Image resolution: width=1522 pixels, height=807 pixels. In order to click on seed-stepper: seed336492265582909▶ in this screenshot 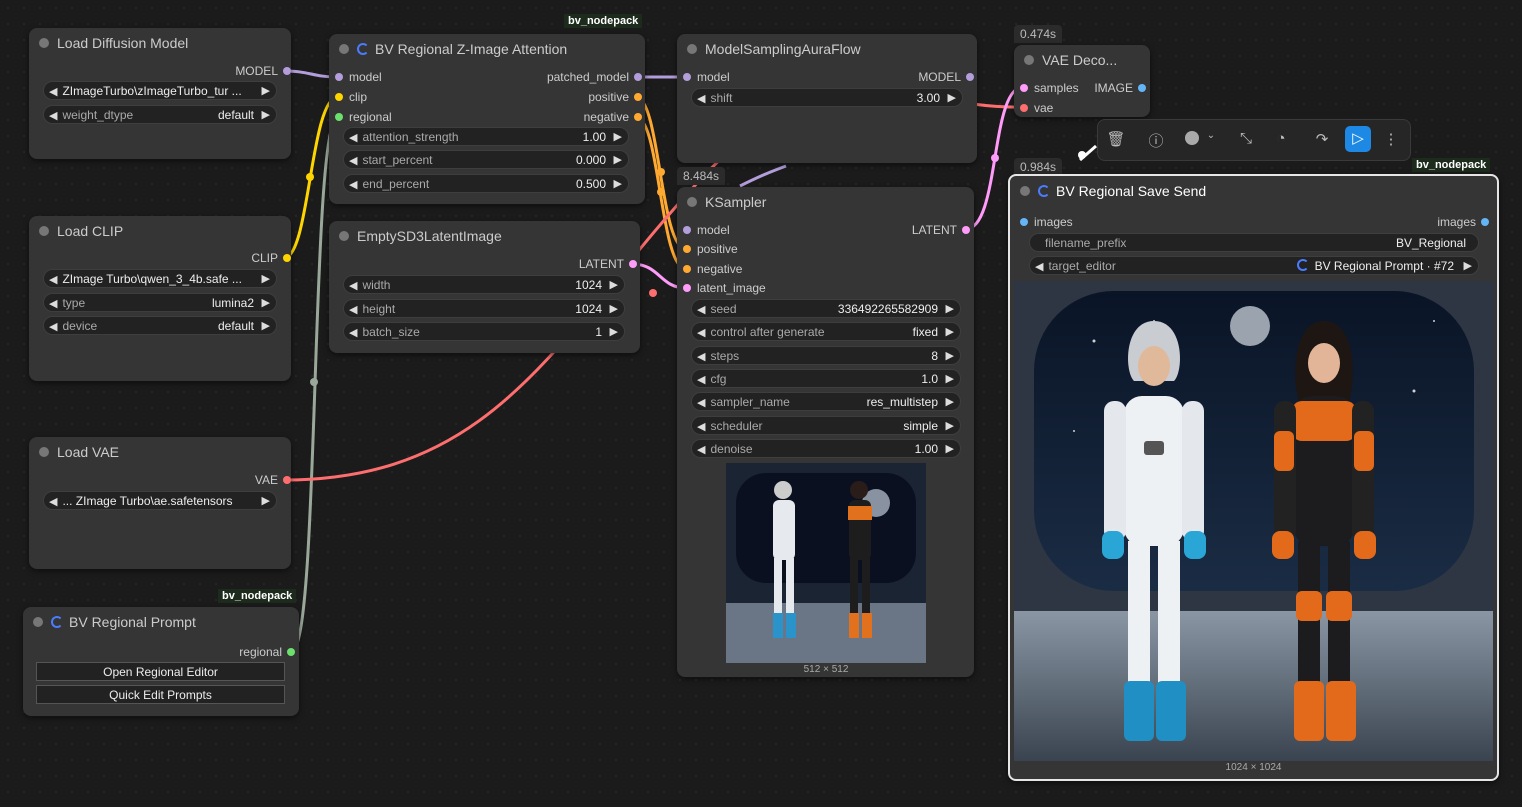, I will do `click(826, 308)`.